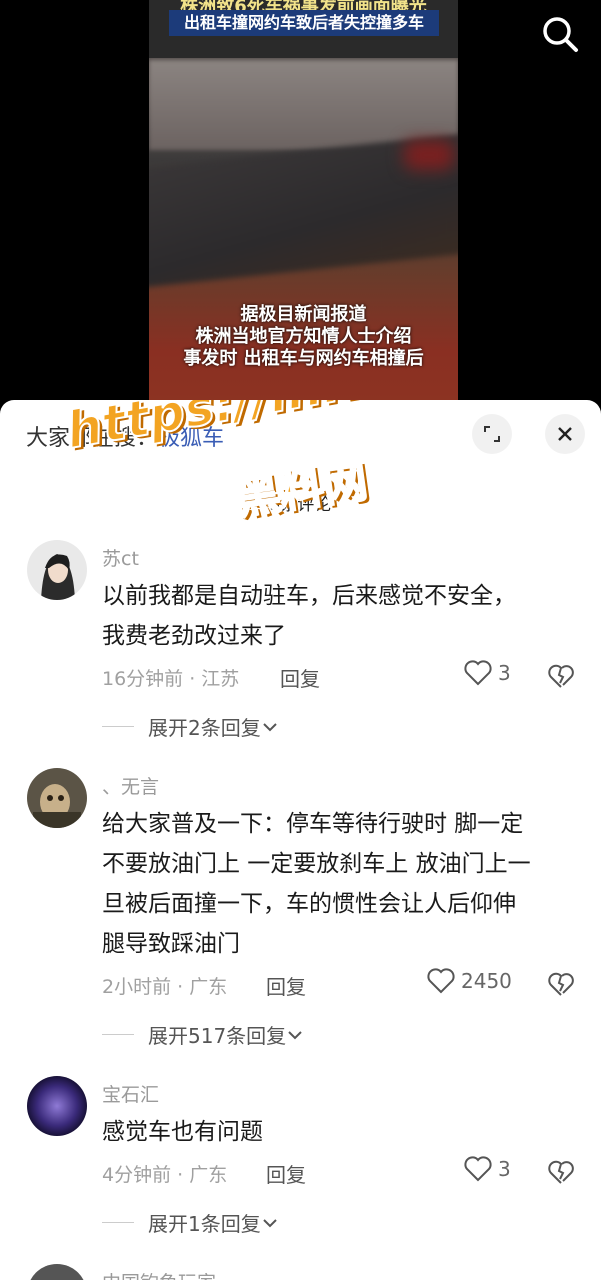 The height and width of the screenshot is (1280, 601). I want to click on comment-username: 、无言, so click(130, 785).